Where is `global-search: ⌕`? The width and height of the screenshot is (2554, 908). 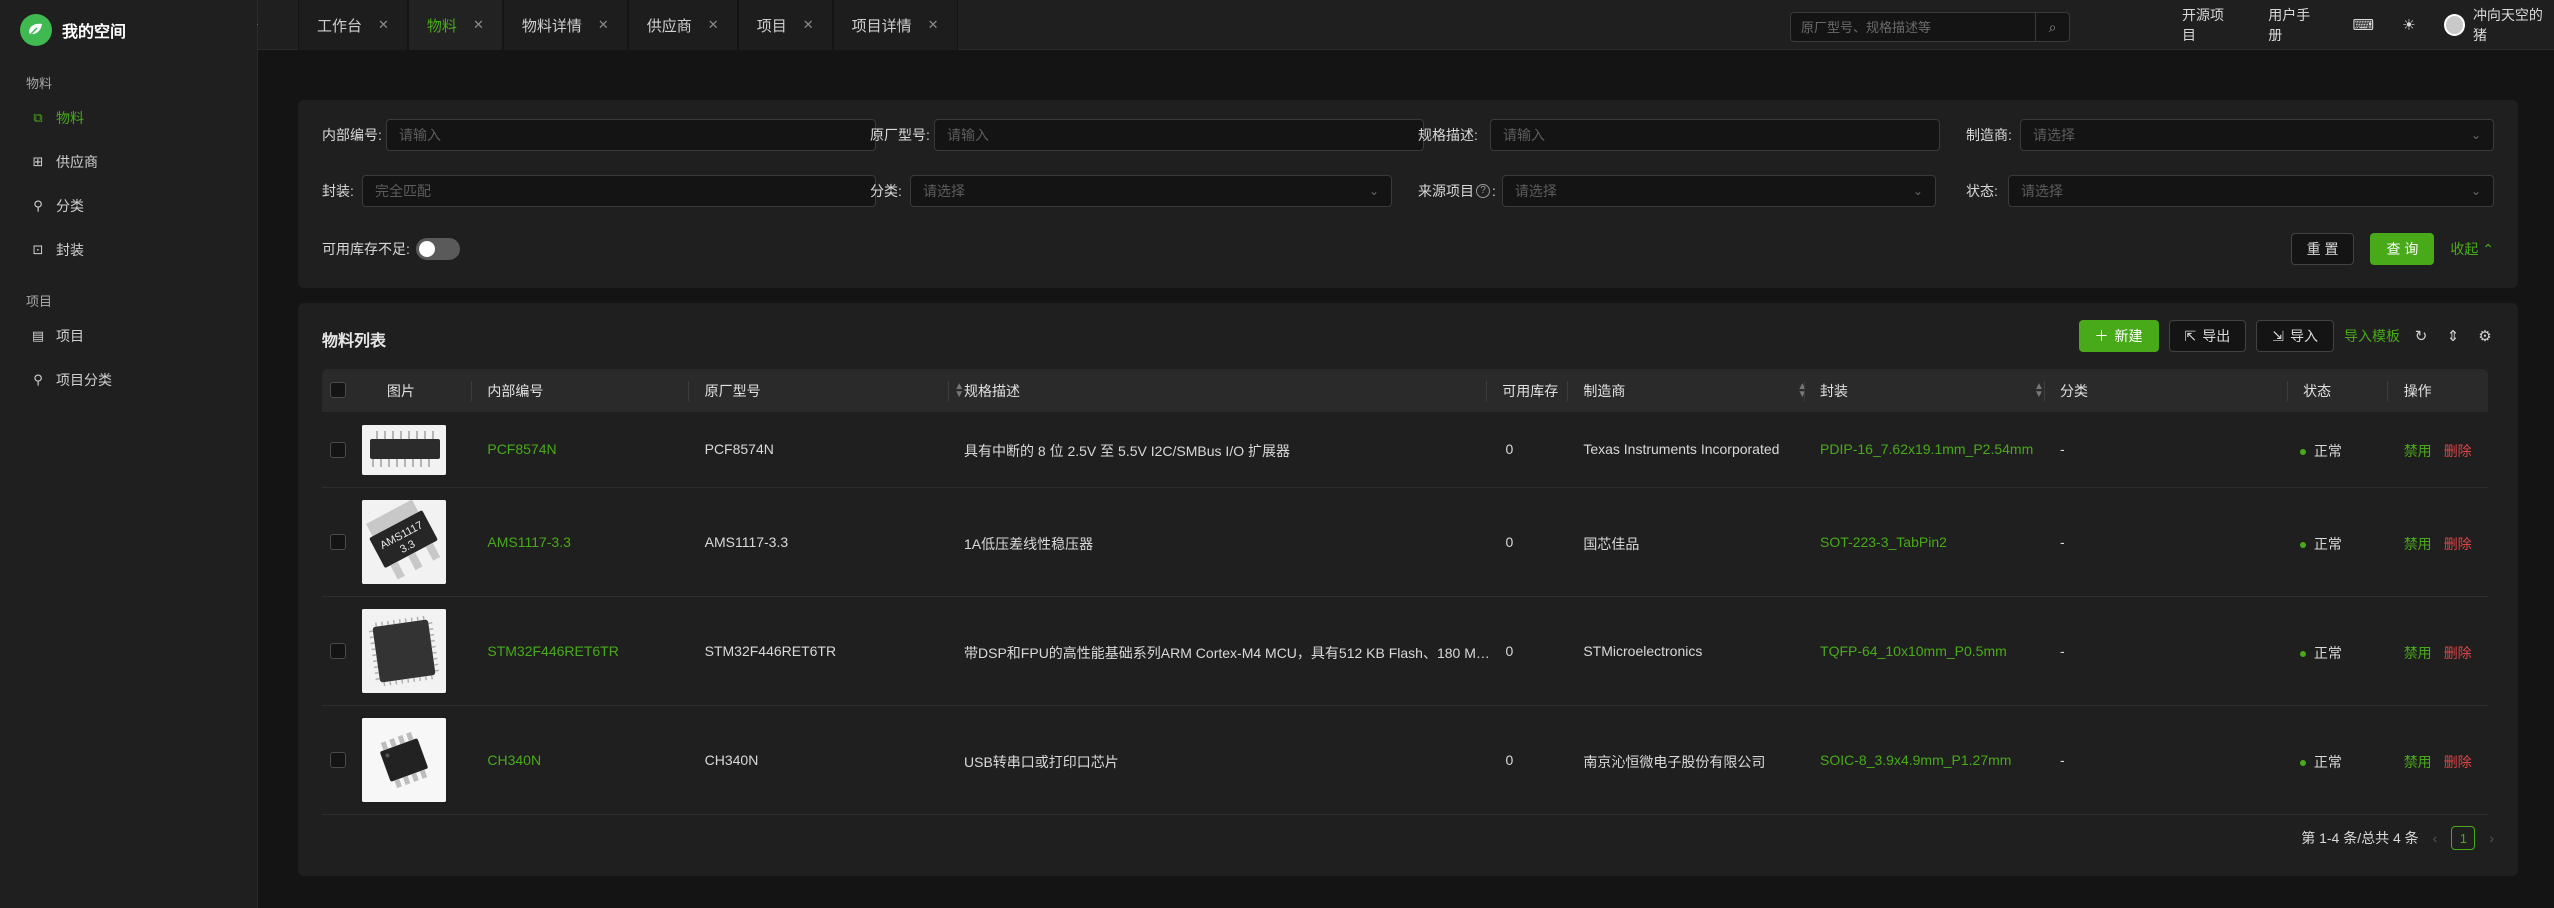
global-search: ⌕ is located at coordinates (1930, 27).